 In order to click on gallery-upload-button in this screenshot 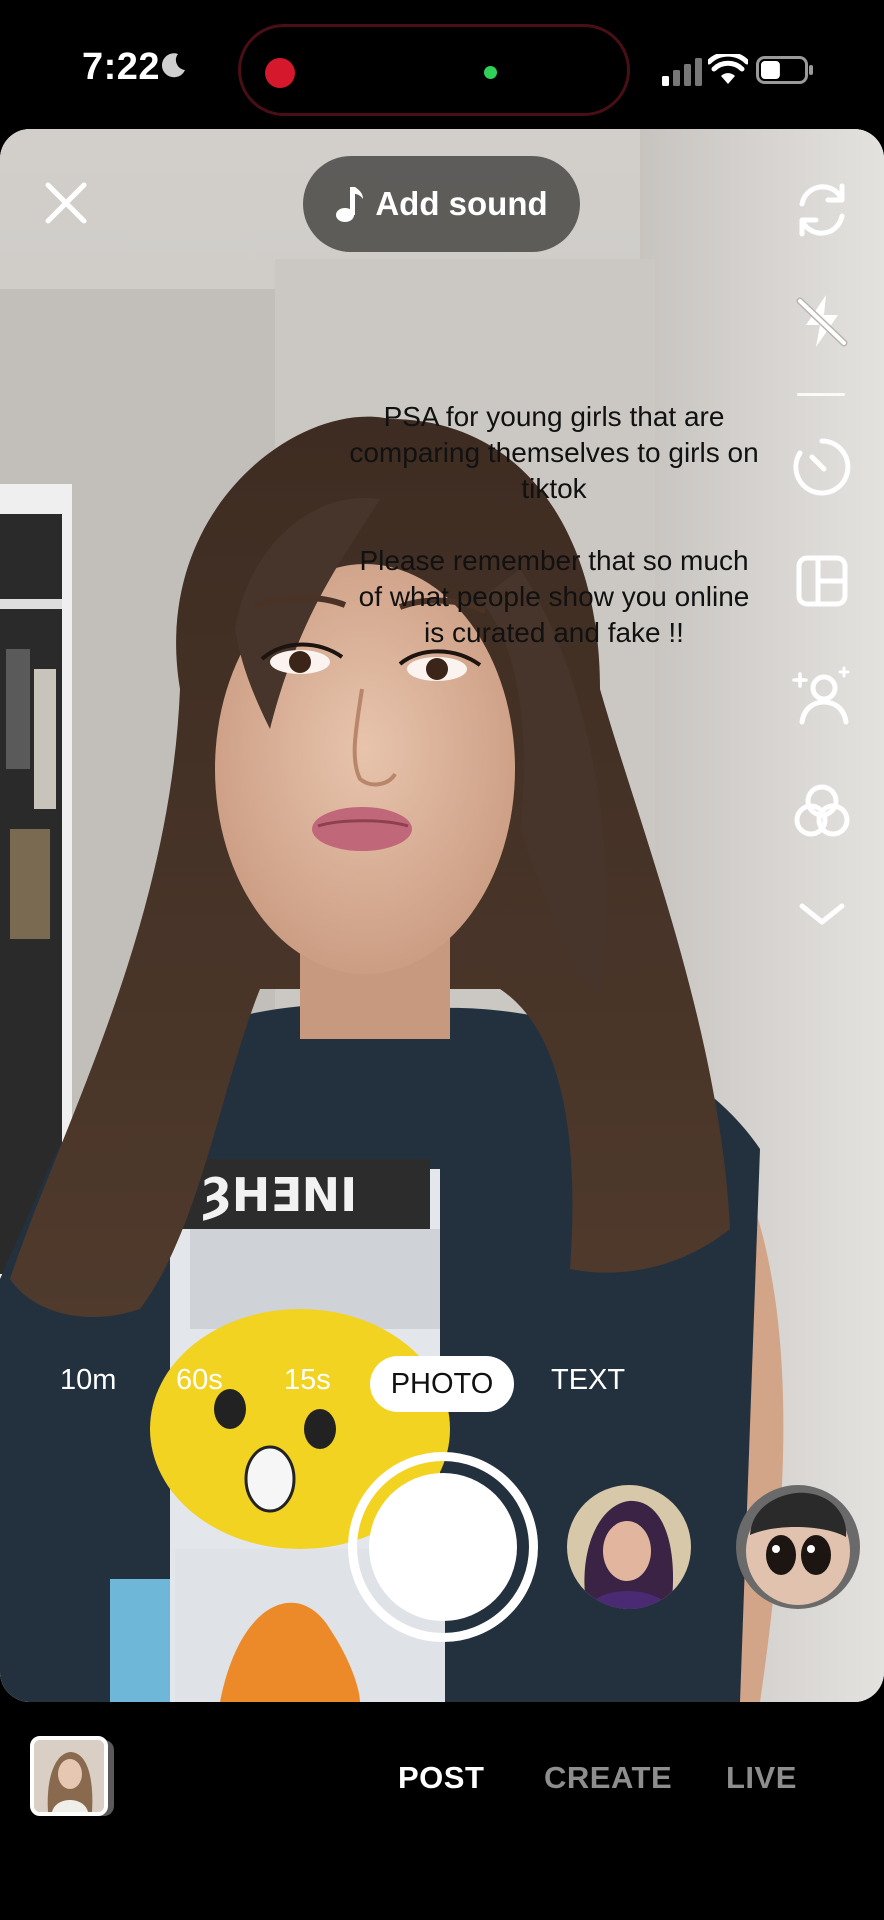, I will do `click(72, 1776)`.